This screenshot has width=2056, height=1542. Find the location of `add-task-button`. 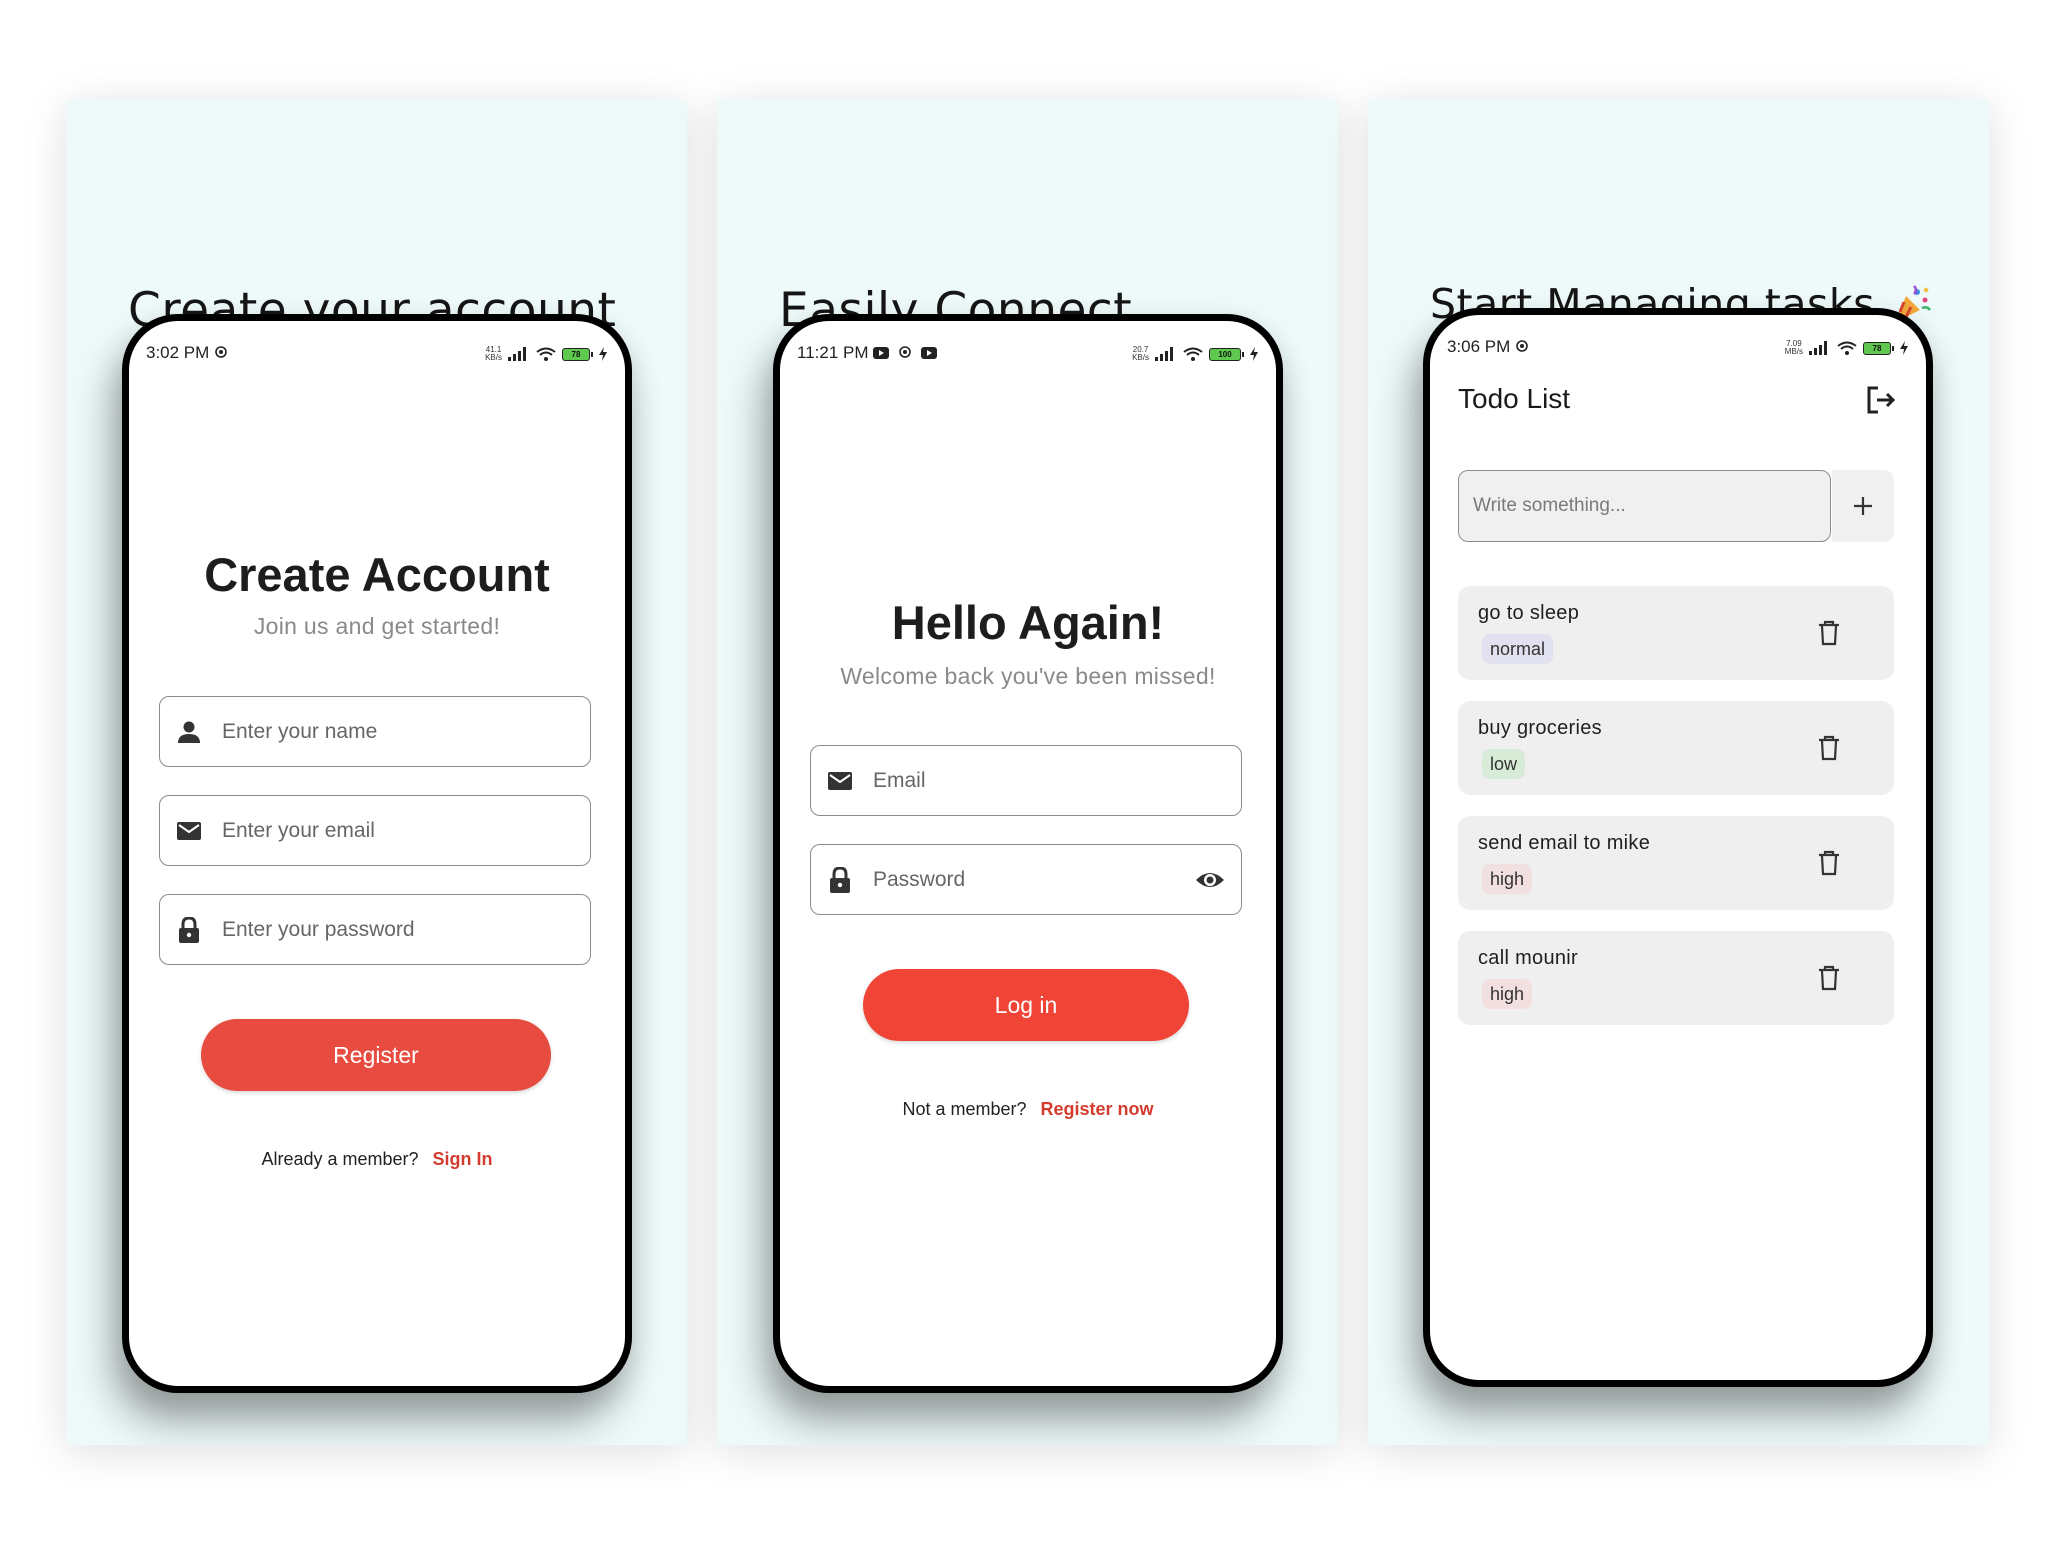

add-task-button is located at coordinates (1863, 506).